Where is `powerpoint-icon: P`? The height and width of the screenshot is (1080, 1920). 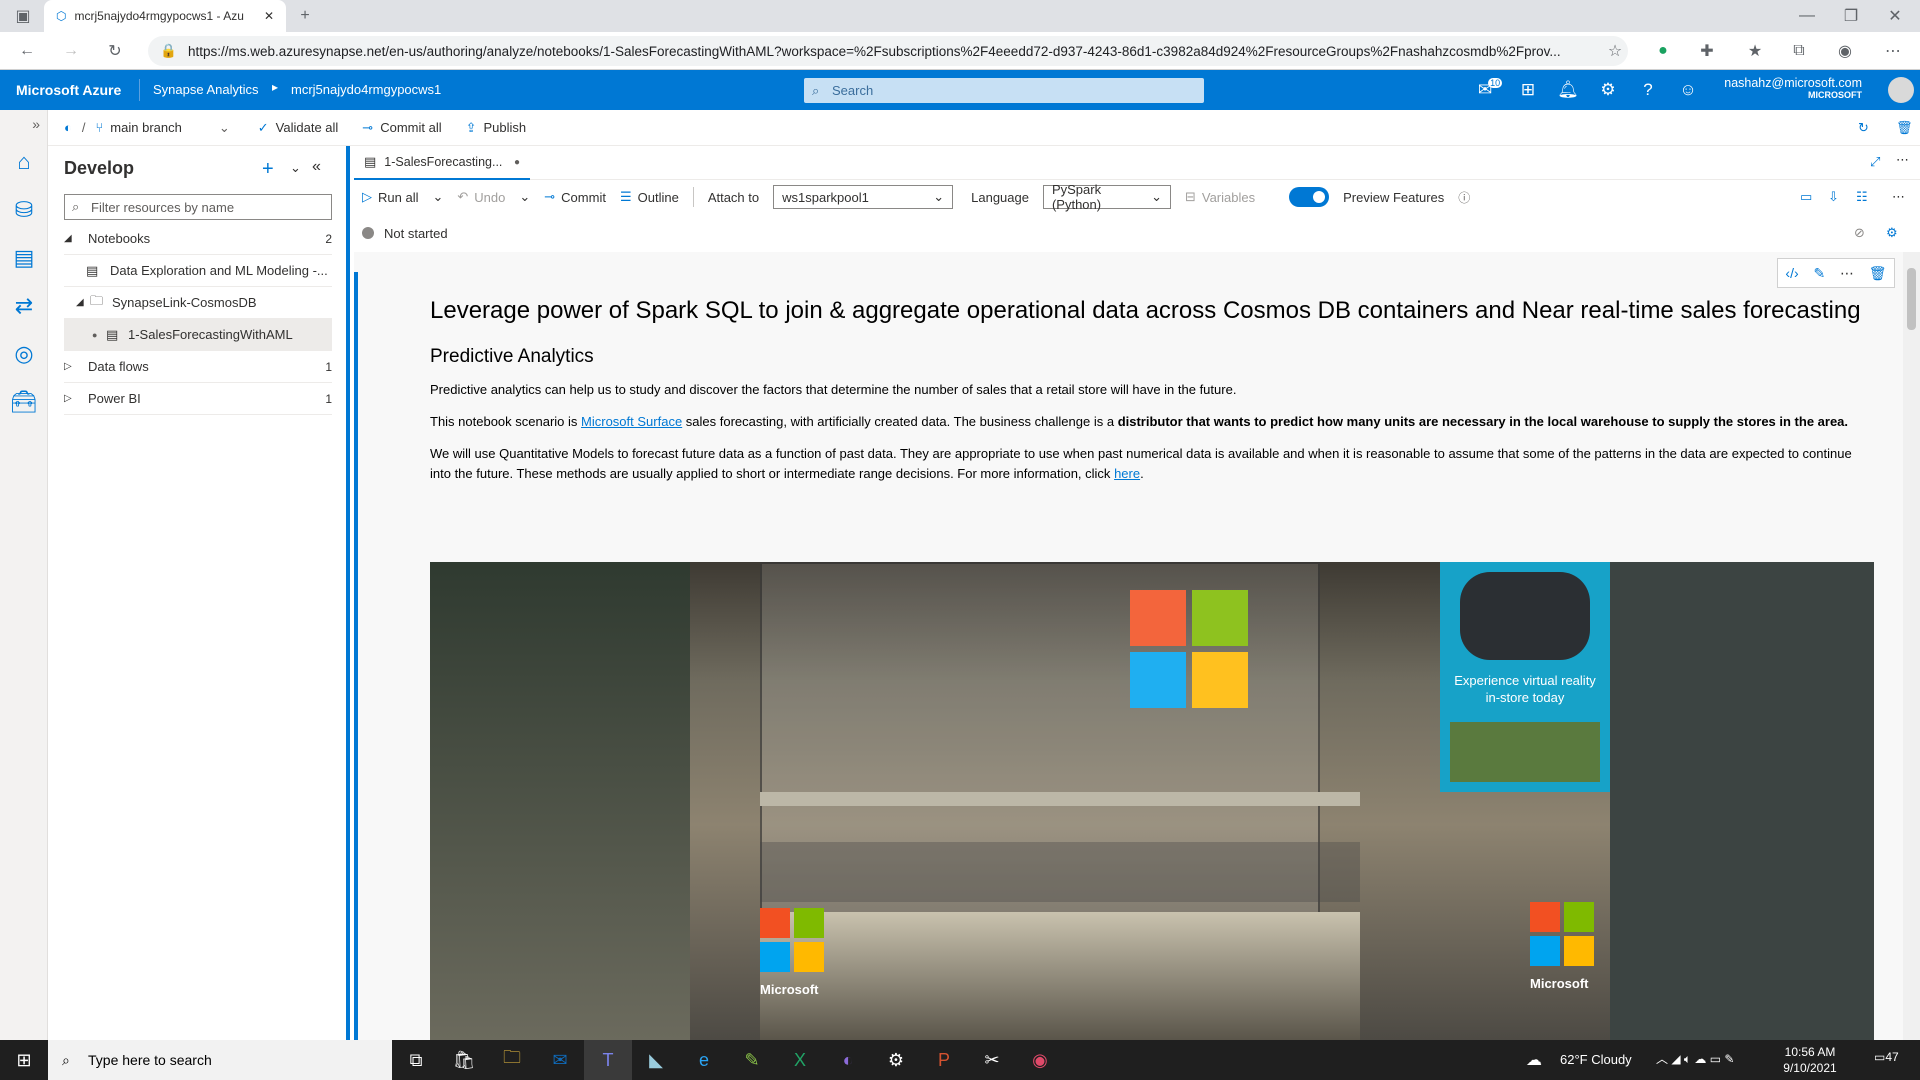
powerpoint-icon: P is located at coordinates (944, 1060).